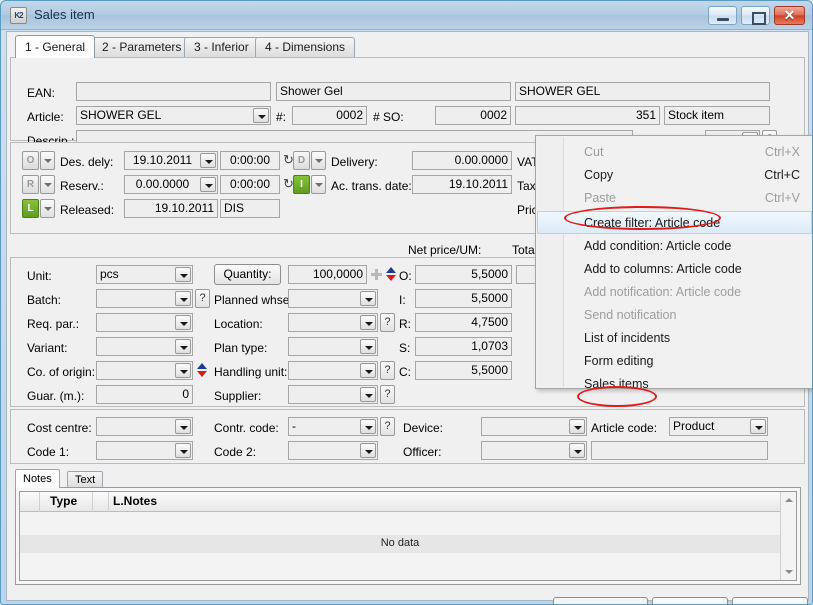 Image resolution: width=813 pixels, height=605 pixels. Describe the element at coordinates (376, 274) in the screenshot. I see `plus-icon` at that location.